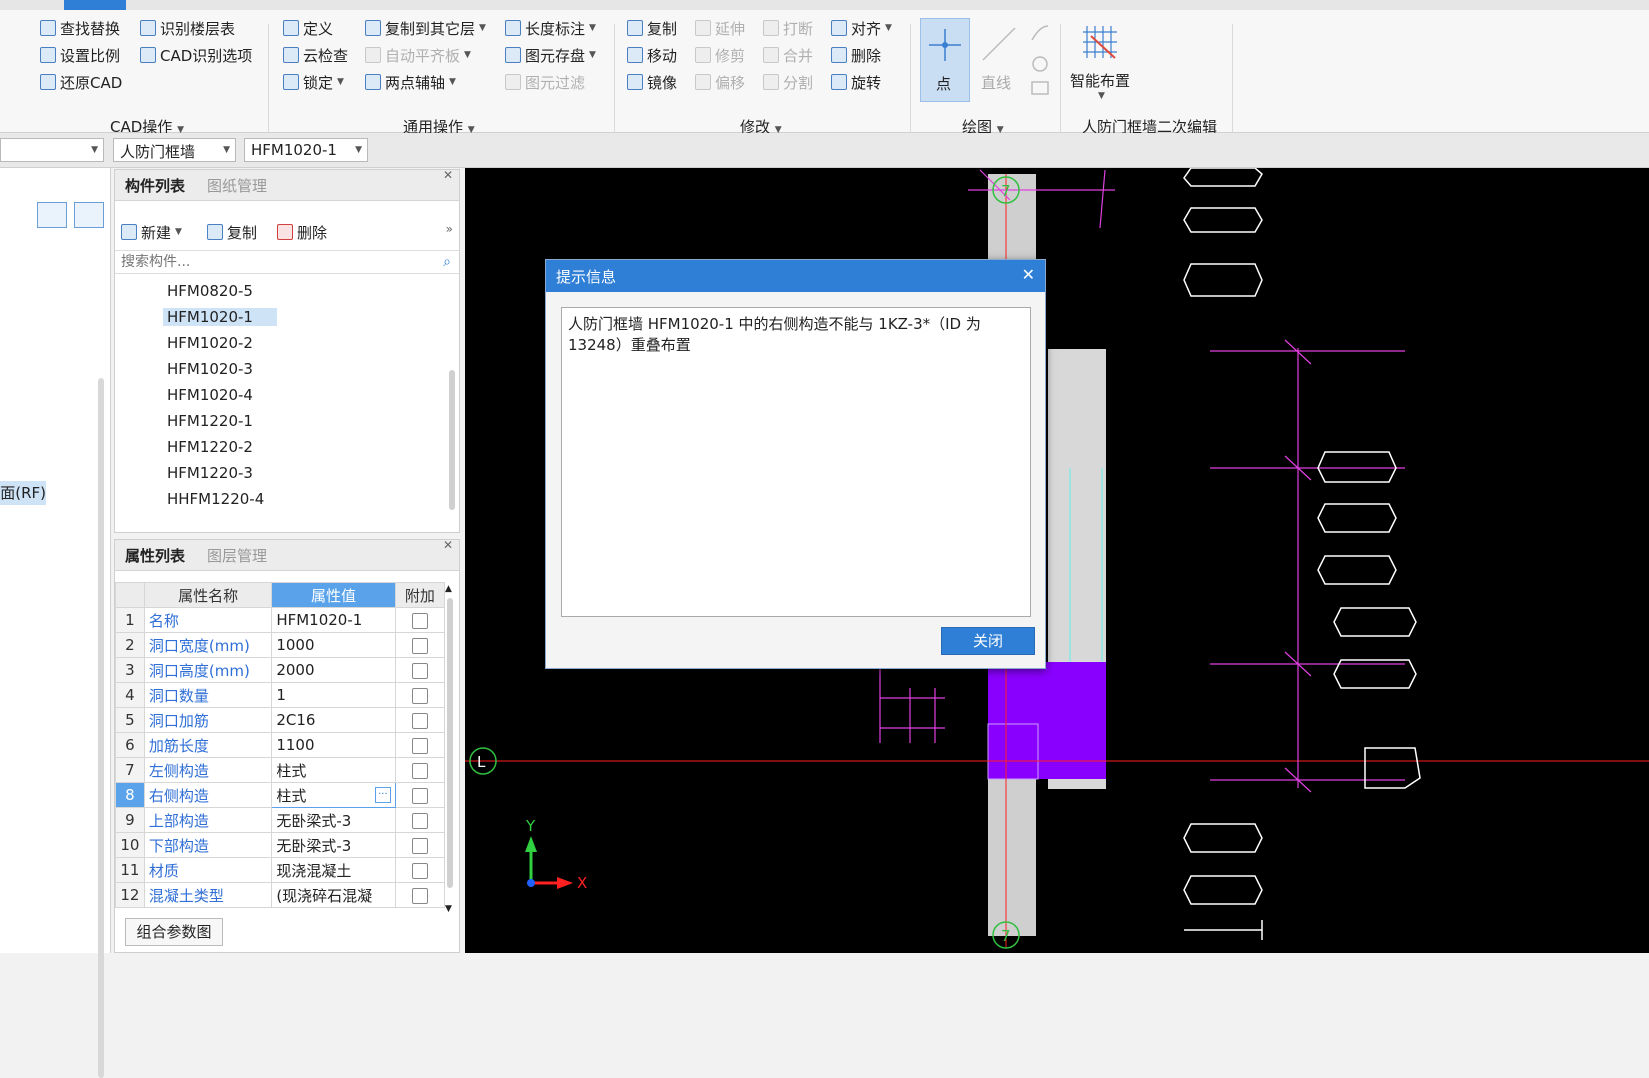 The width and height of the screenshot is (1649, 1078). I want to click on save-element-button: 图元存盘 ▼, so click(550, 55).